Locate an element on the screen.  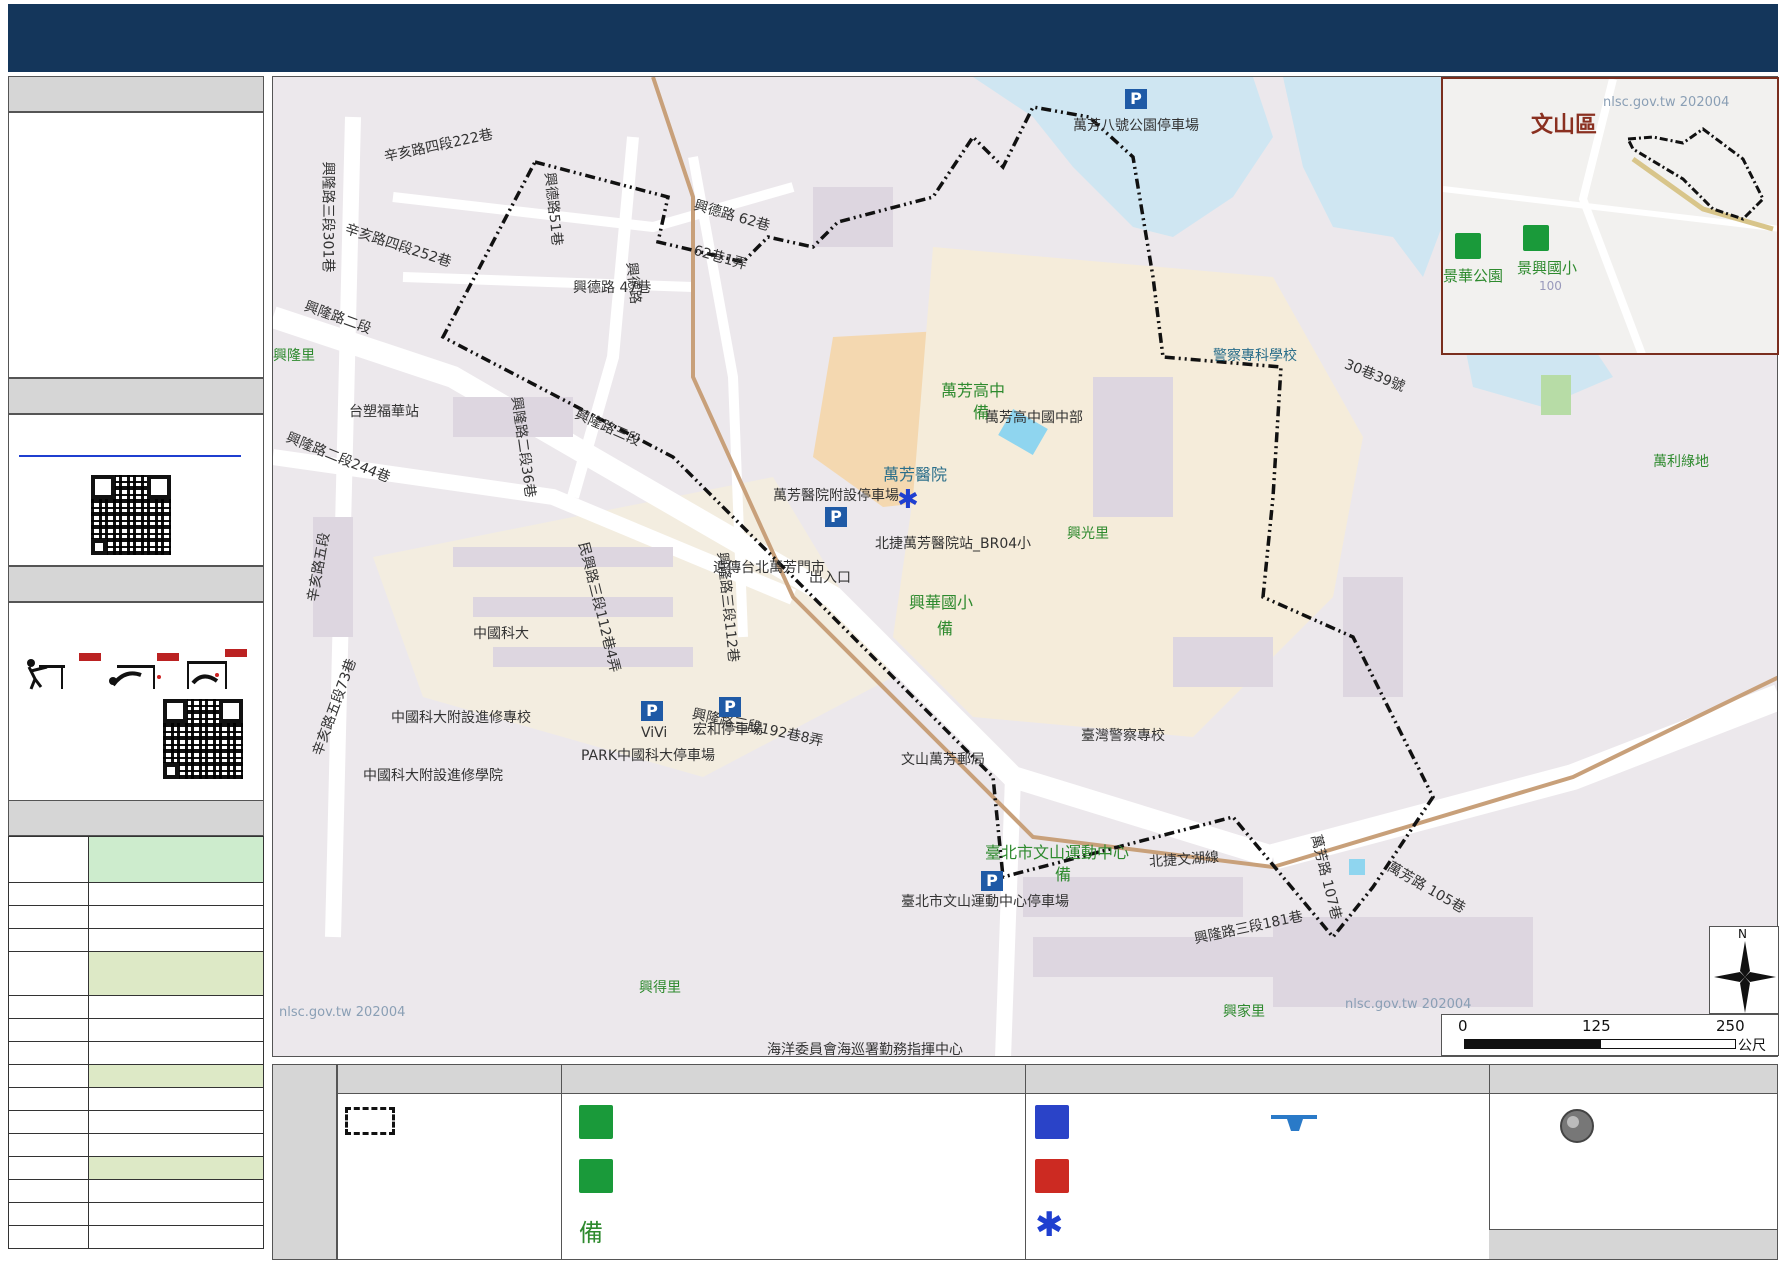
fire-icon is located at coordinates (1052, 1176).